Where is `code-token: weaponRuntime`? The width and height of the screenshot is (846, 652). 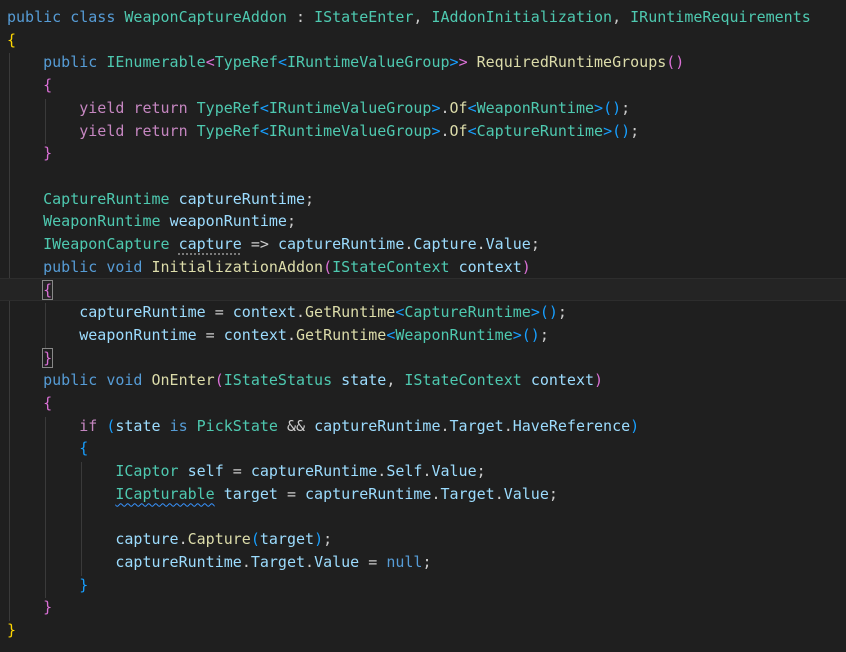
code-token: weaponRuntime is located at coordinates (228, 221).